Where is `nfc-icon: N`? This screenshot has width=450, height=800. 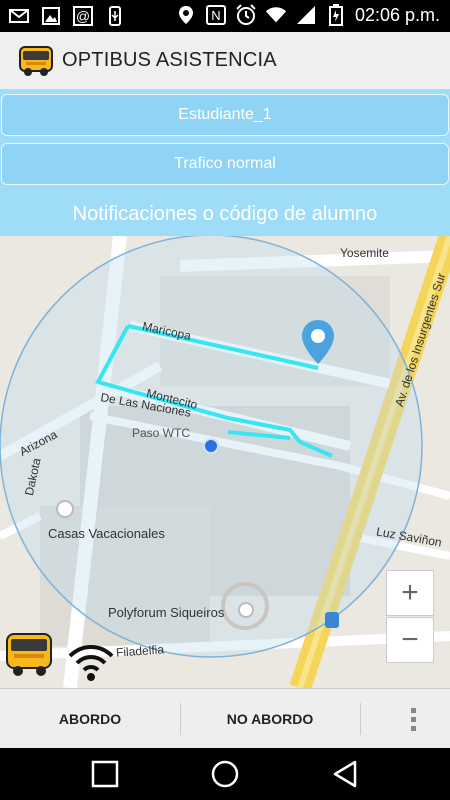 nfc-icon: N is located at coordinates (216, 15).